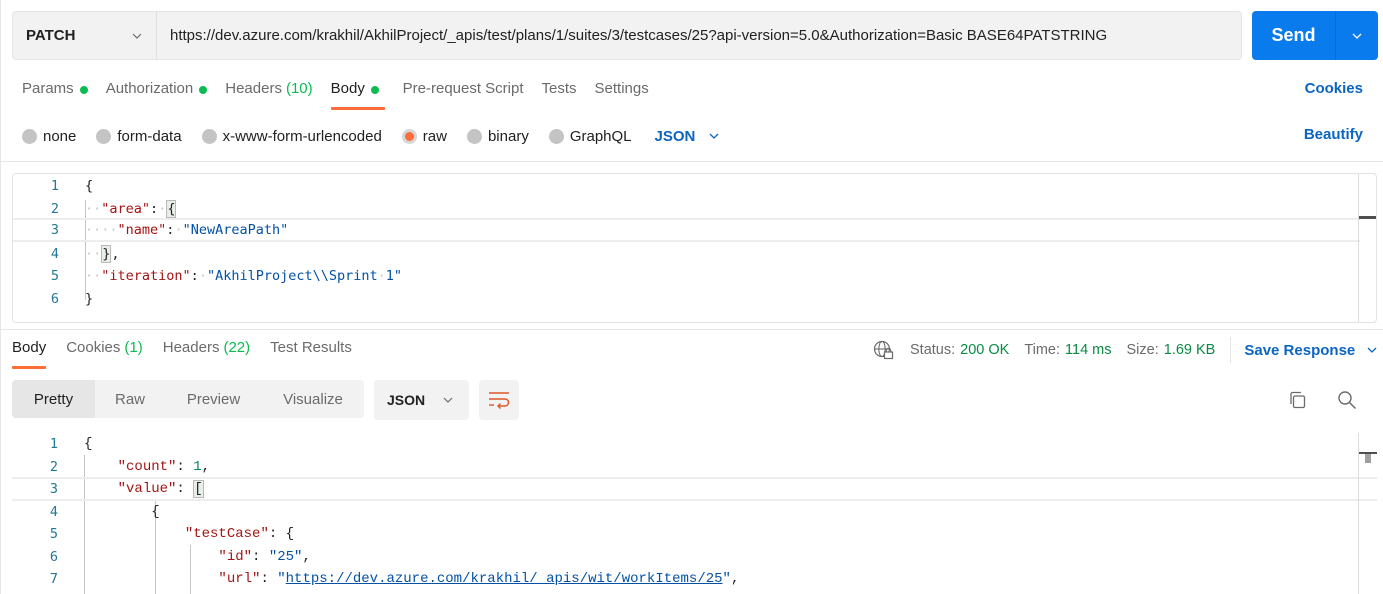  Describe the element at coordinates (1334, 88) in the screenshot. I see `cookies-link: Cookies` at that location.